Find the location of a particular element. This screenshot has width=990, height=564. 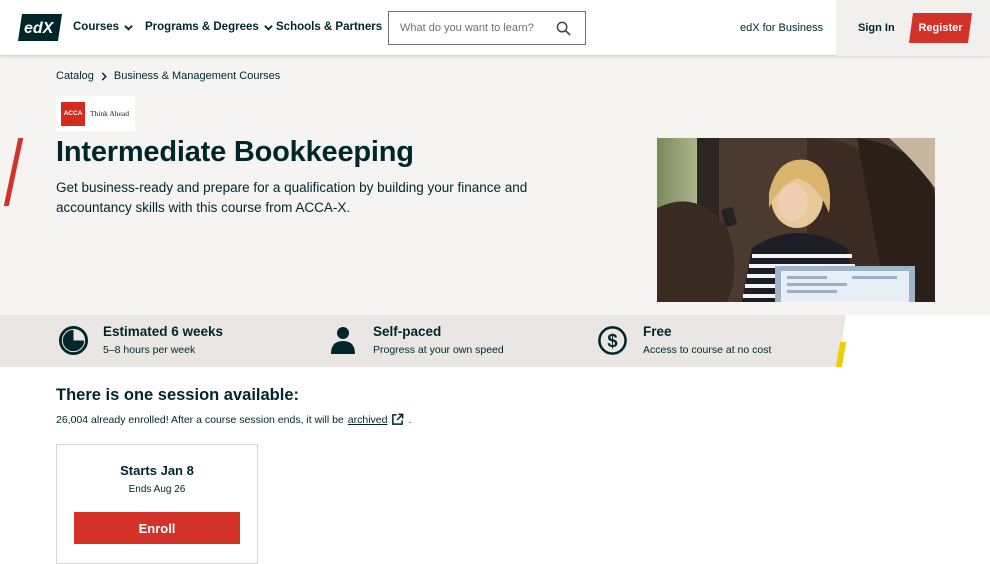

course-photo is located at coordinates (796, 220).